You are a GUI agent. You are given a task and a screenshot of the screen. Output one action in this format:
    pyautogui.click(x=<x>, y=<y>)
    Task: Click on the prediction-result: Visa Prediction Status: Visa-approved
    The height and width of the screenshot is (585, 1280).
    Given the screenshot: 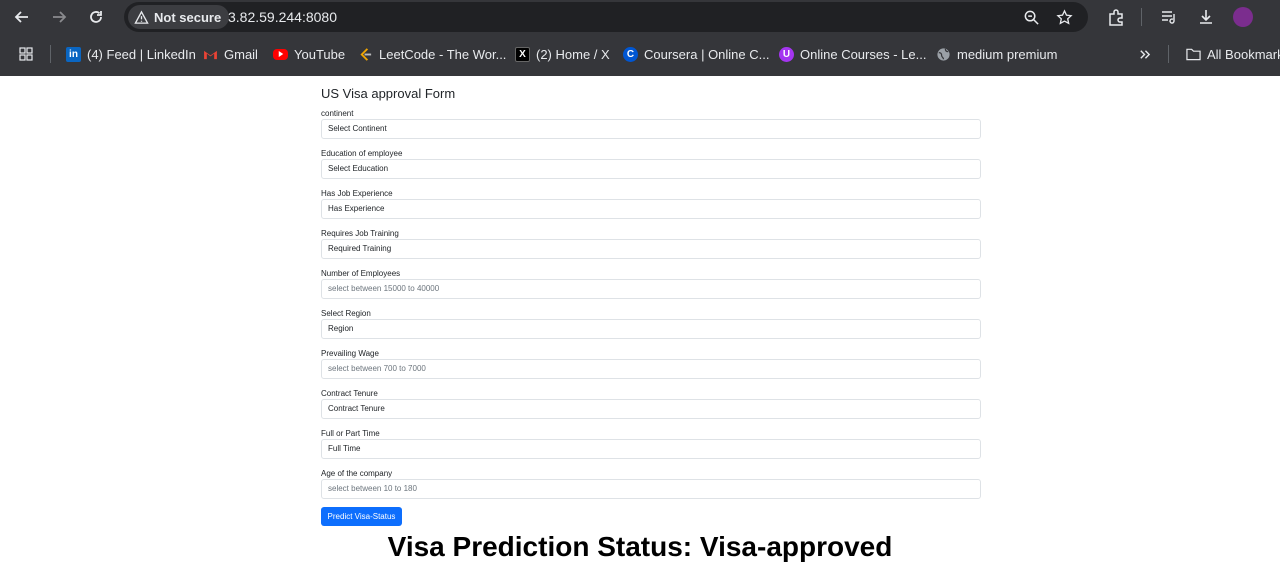 What is the action you would take?
    pyautogui.click(x=640, y=546)
    